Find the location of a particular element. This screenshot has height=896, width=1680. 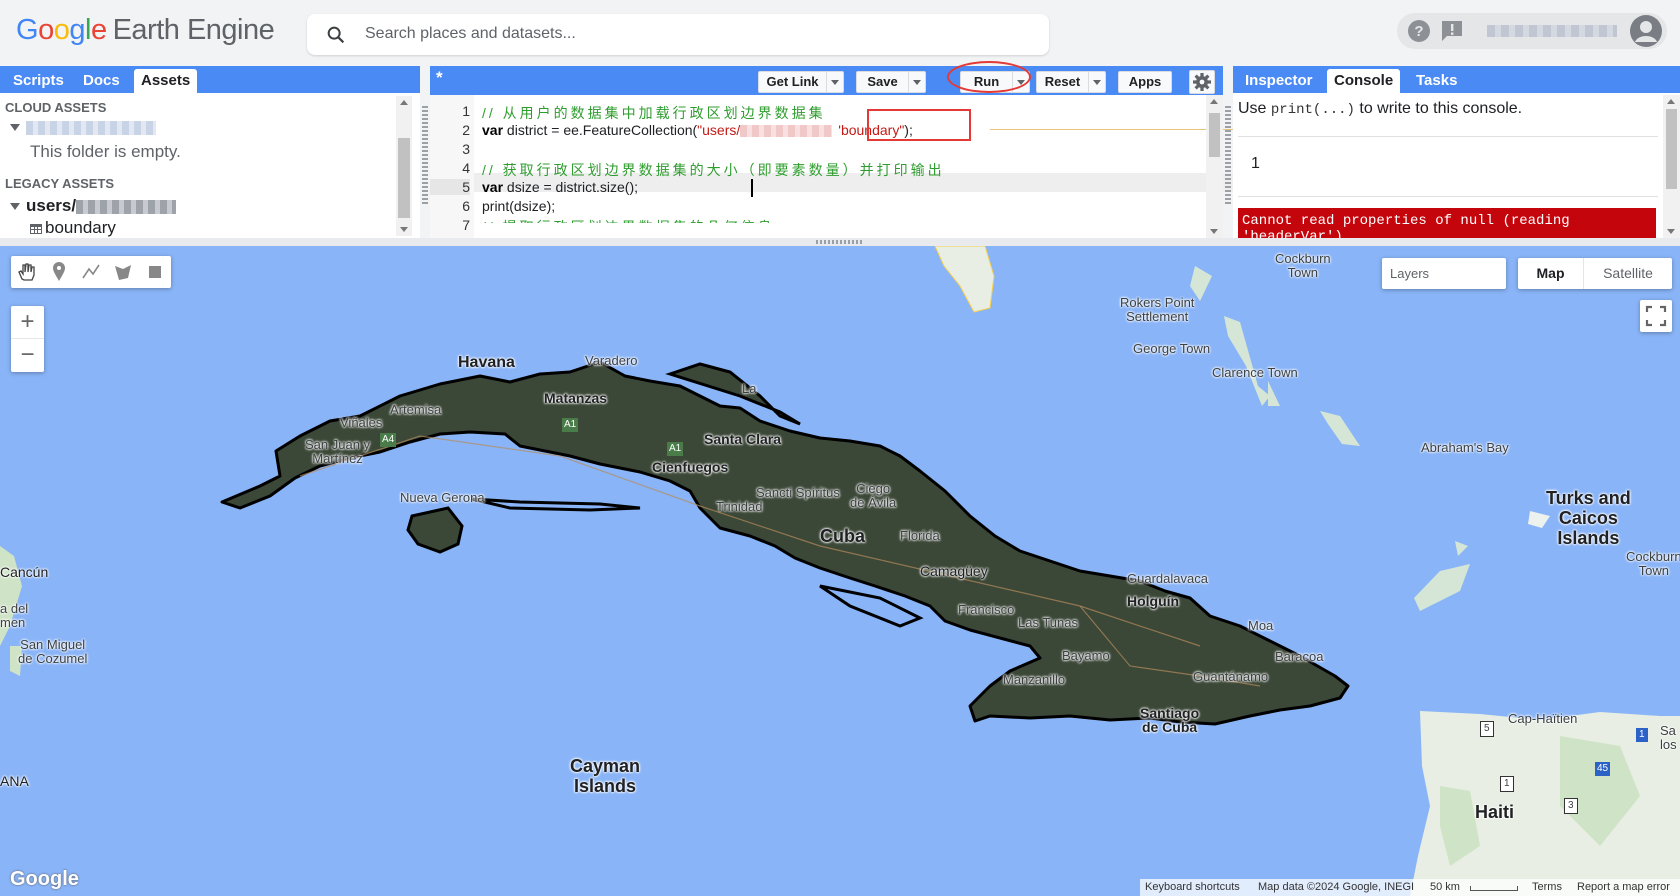

report-map-error-link: Report a map error is located at coordinates (1623, 887).